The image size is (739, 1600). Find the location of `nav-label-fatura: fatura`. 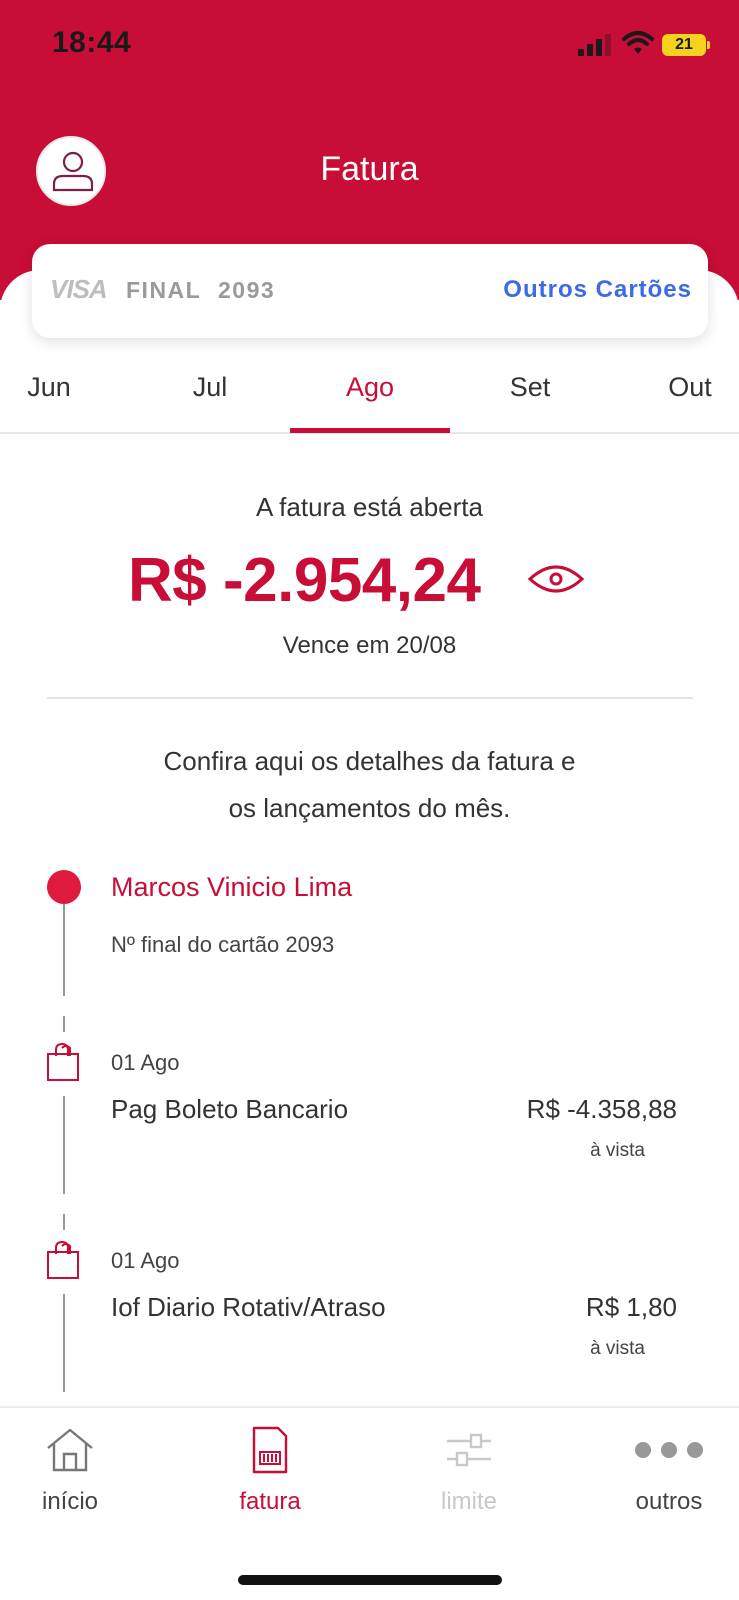

nav-label-fatura: fatura is located at coordinates (270, 1501).